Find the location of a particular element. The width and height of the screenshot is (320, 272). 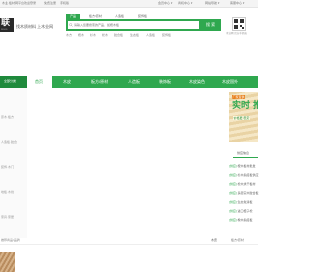

hot-keyword: 松木 is located at coordinates (105, 35).